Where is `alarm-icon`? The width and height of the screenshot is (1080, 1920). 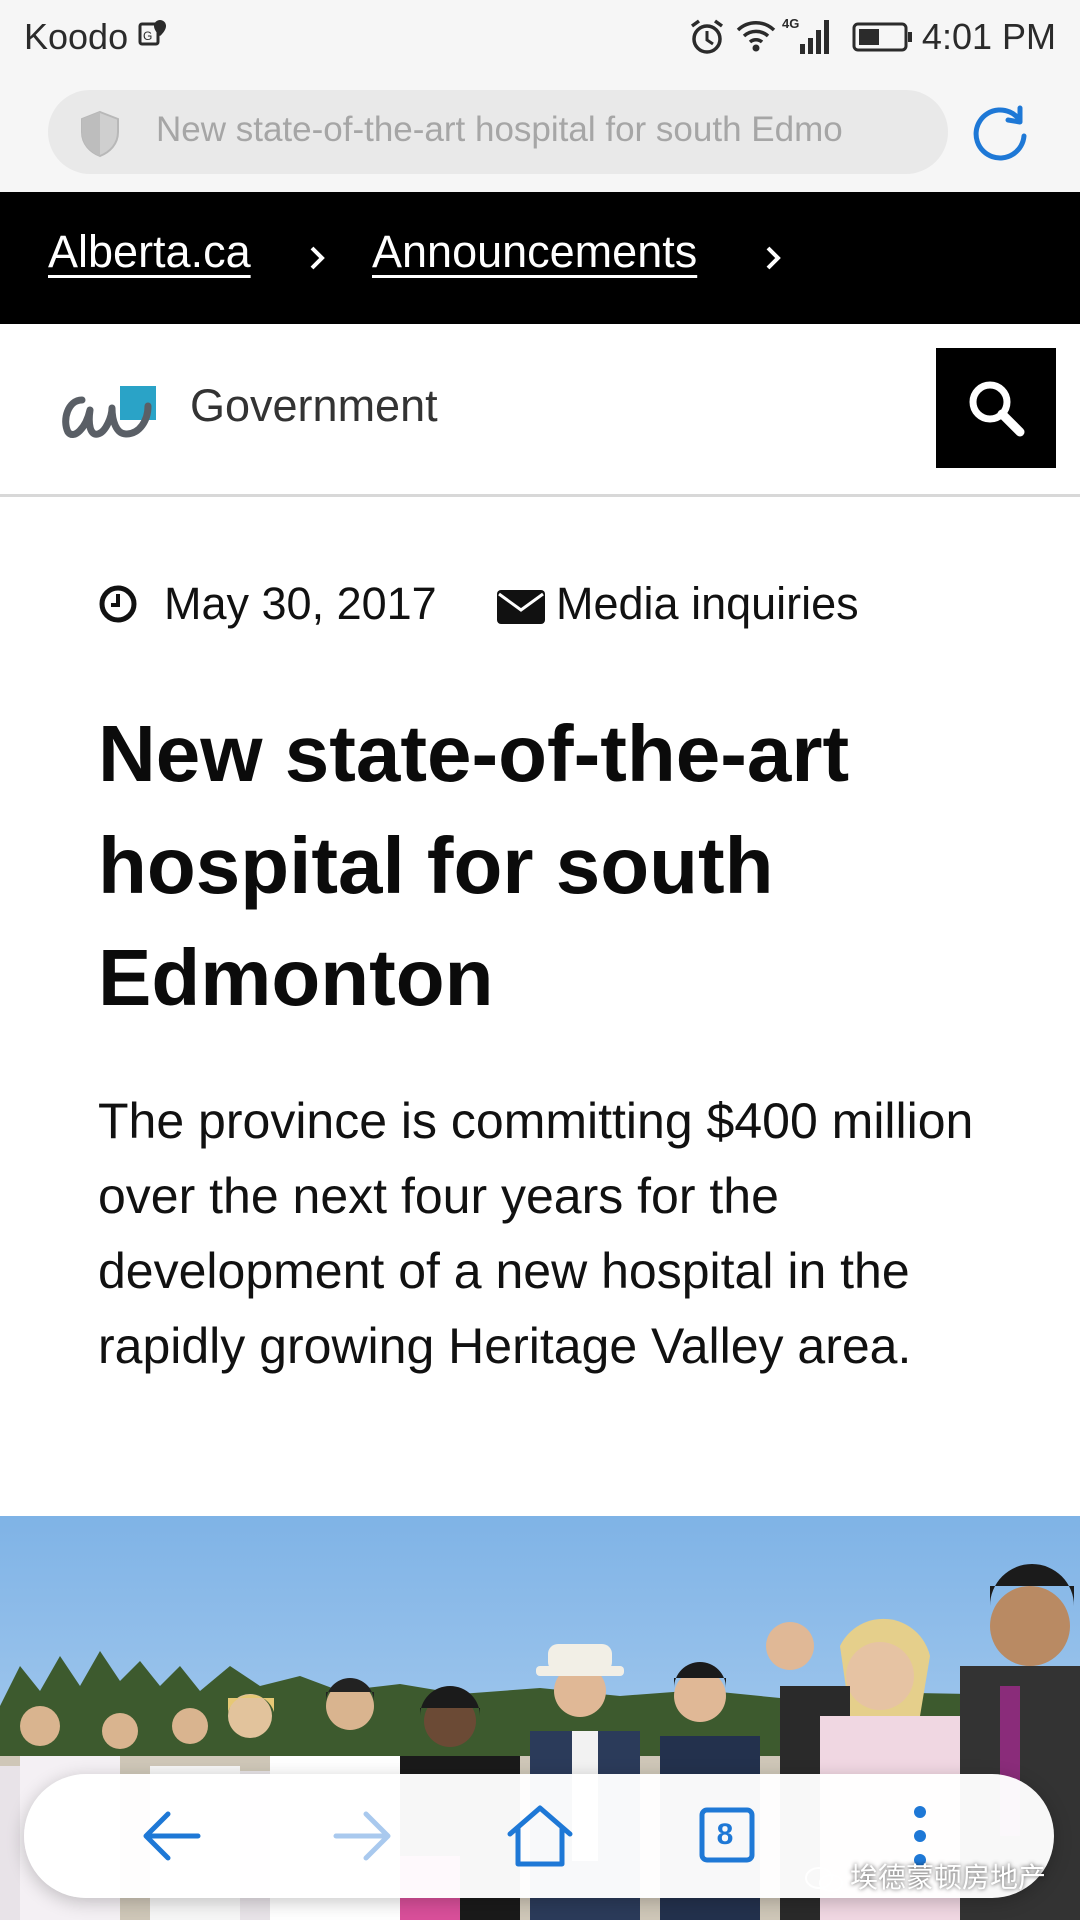
alarm-icon is located at coordinates (707, 36).